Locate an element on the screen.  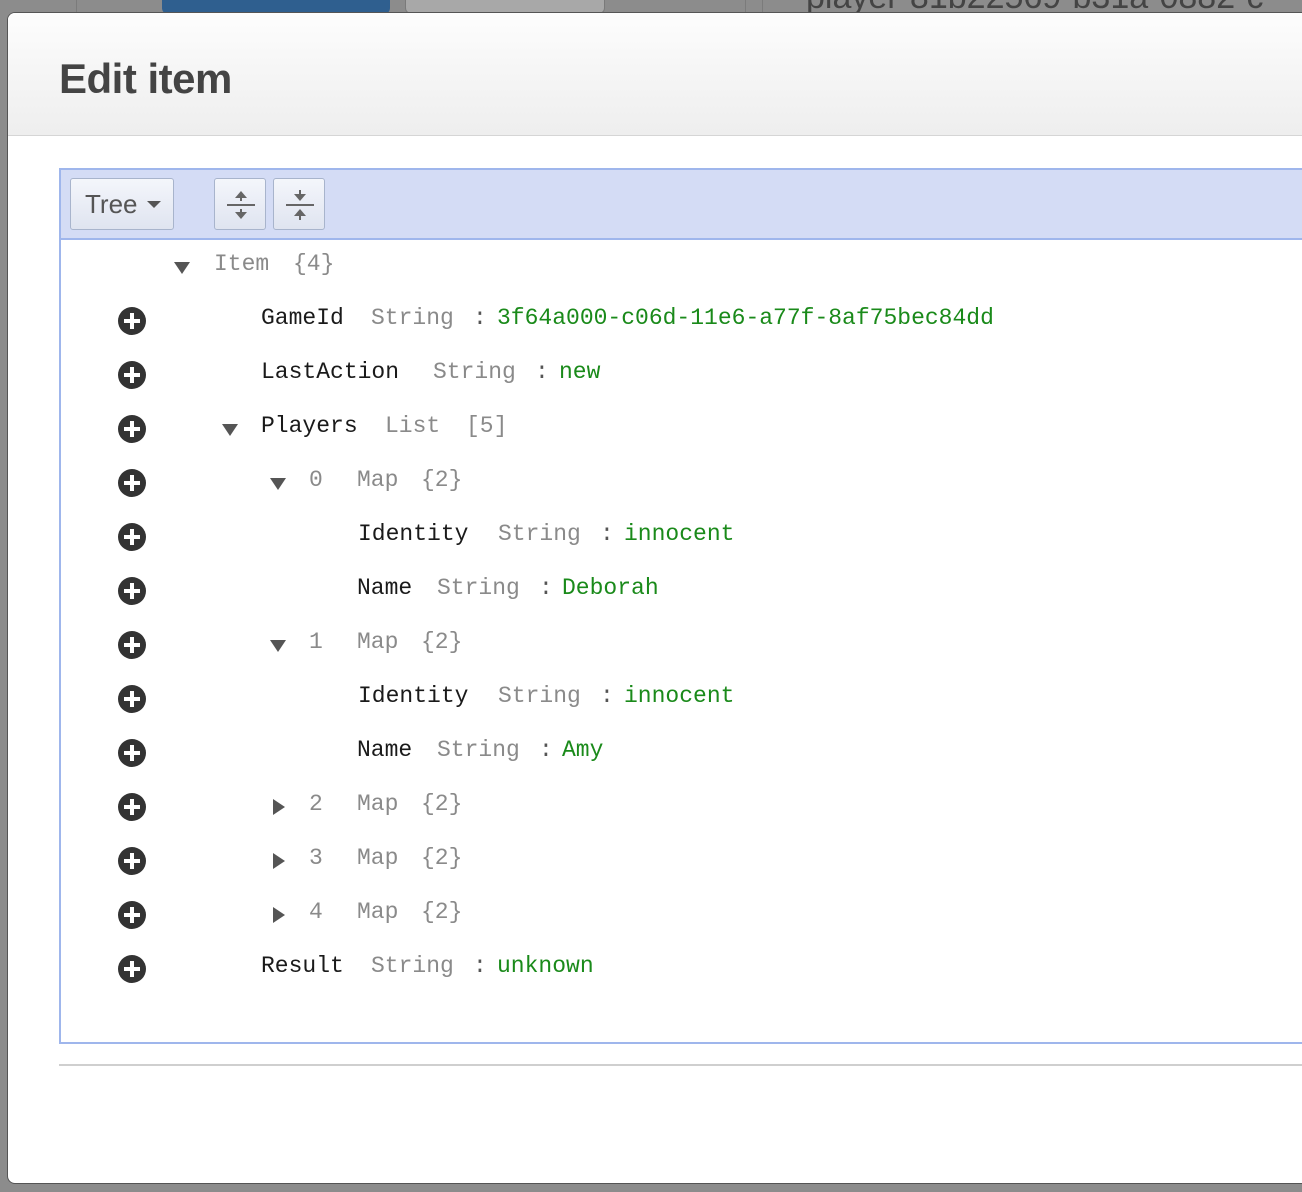
list-index: 0 is located at coordinates (316, 480).